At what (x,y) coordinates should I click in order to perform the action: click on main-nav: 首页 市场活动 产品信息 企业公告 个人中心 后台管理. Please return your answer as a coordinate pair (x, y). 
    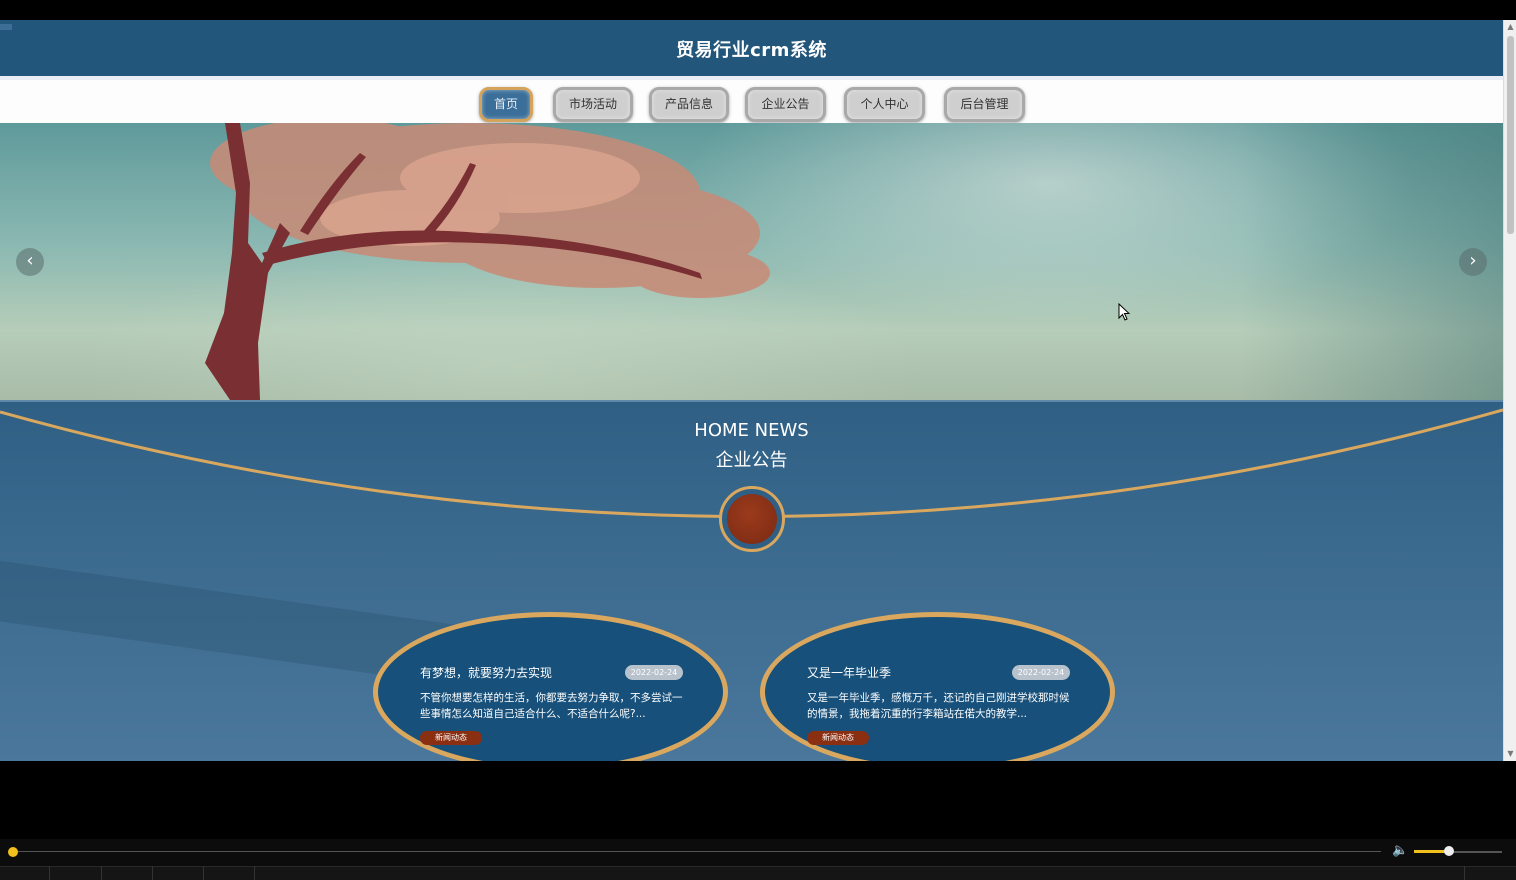
    Looking at the image, I should click on (751, 99).